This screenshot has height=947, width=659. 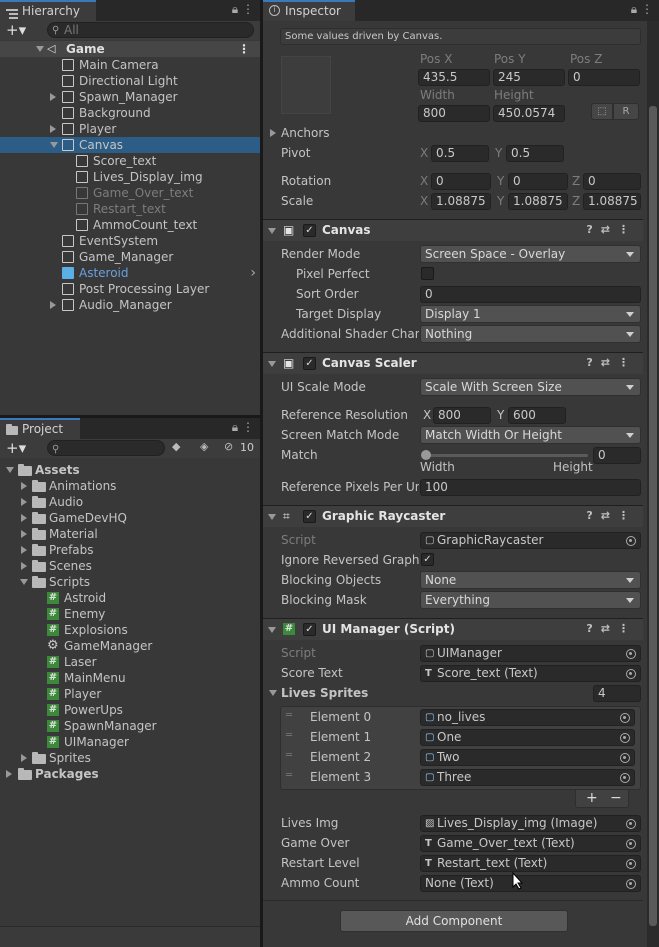 I want to click on project-folder: Animations, so click(x=130, y=486).